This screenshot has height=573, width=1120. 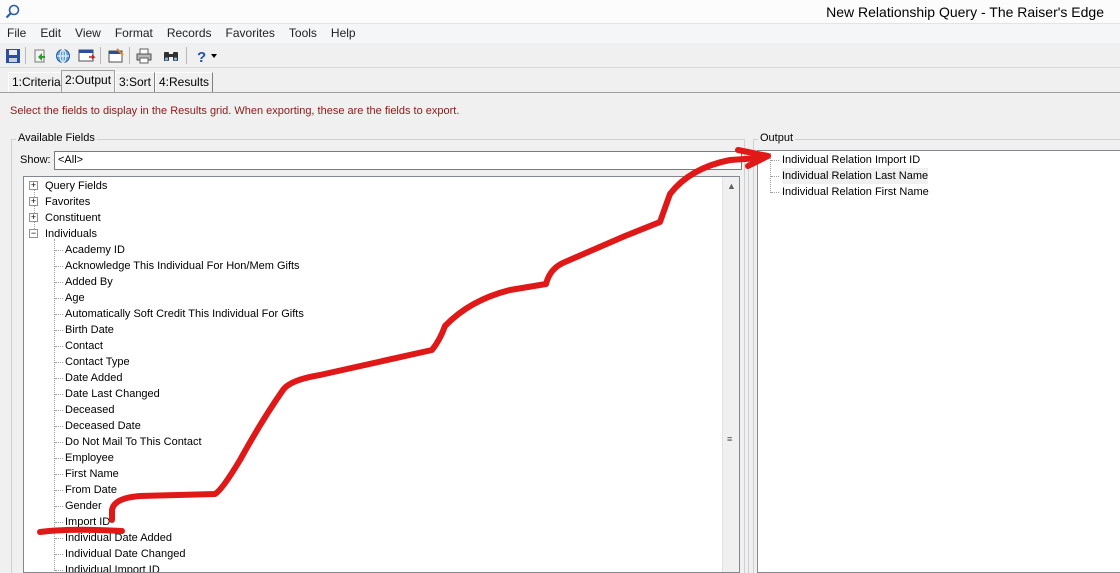 What do you see at coordinates (36, 82) in the screenshot?
I see `tab-criteria: 1:Criteria` at bounding box center [36, 82].